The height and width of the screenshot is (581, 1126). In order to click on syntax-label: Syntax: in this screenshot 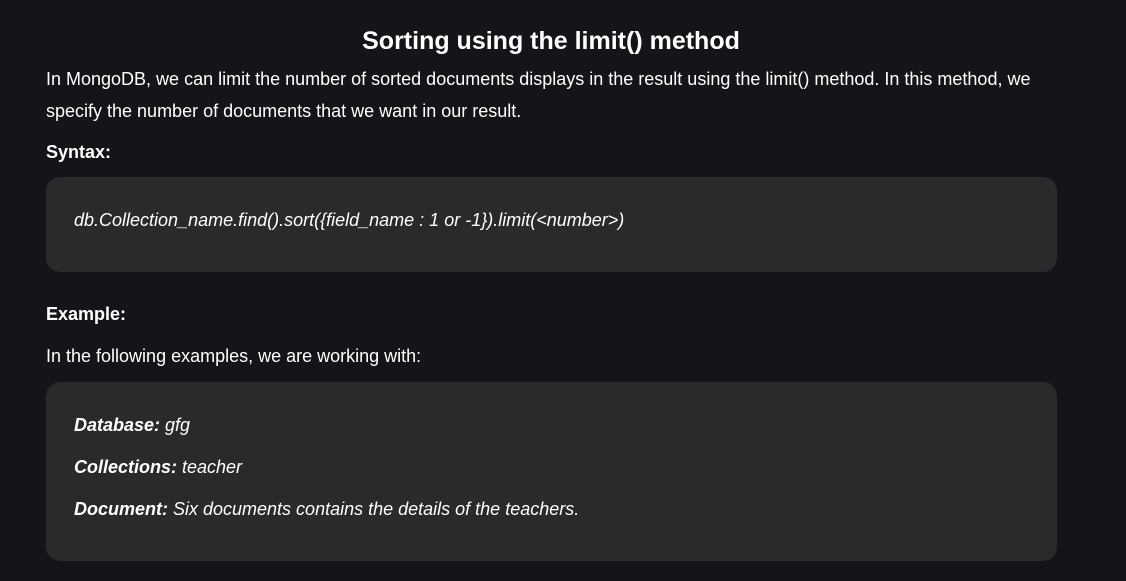, I will do `click(79, 152)`.